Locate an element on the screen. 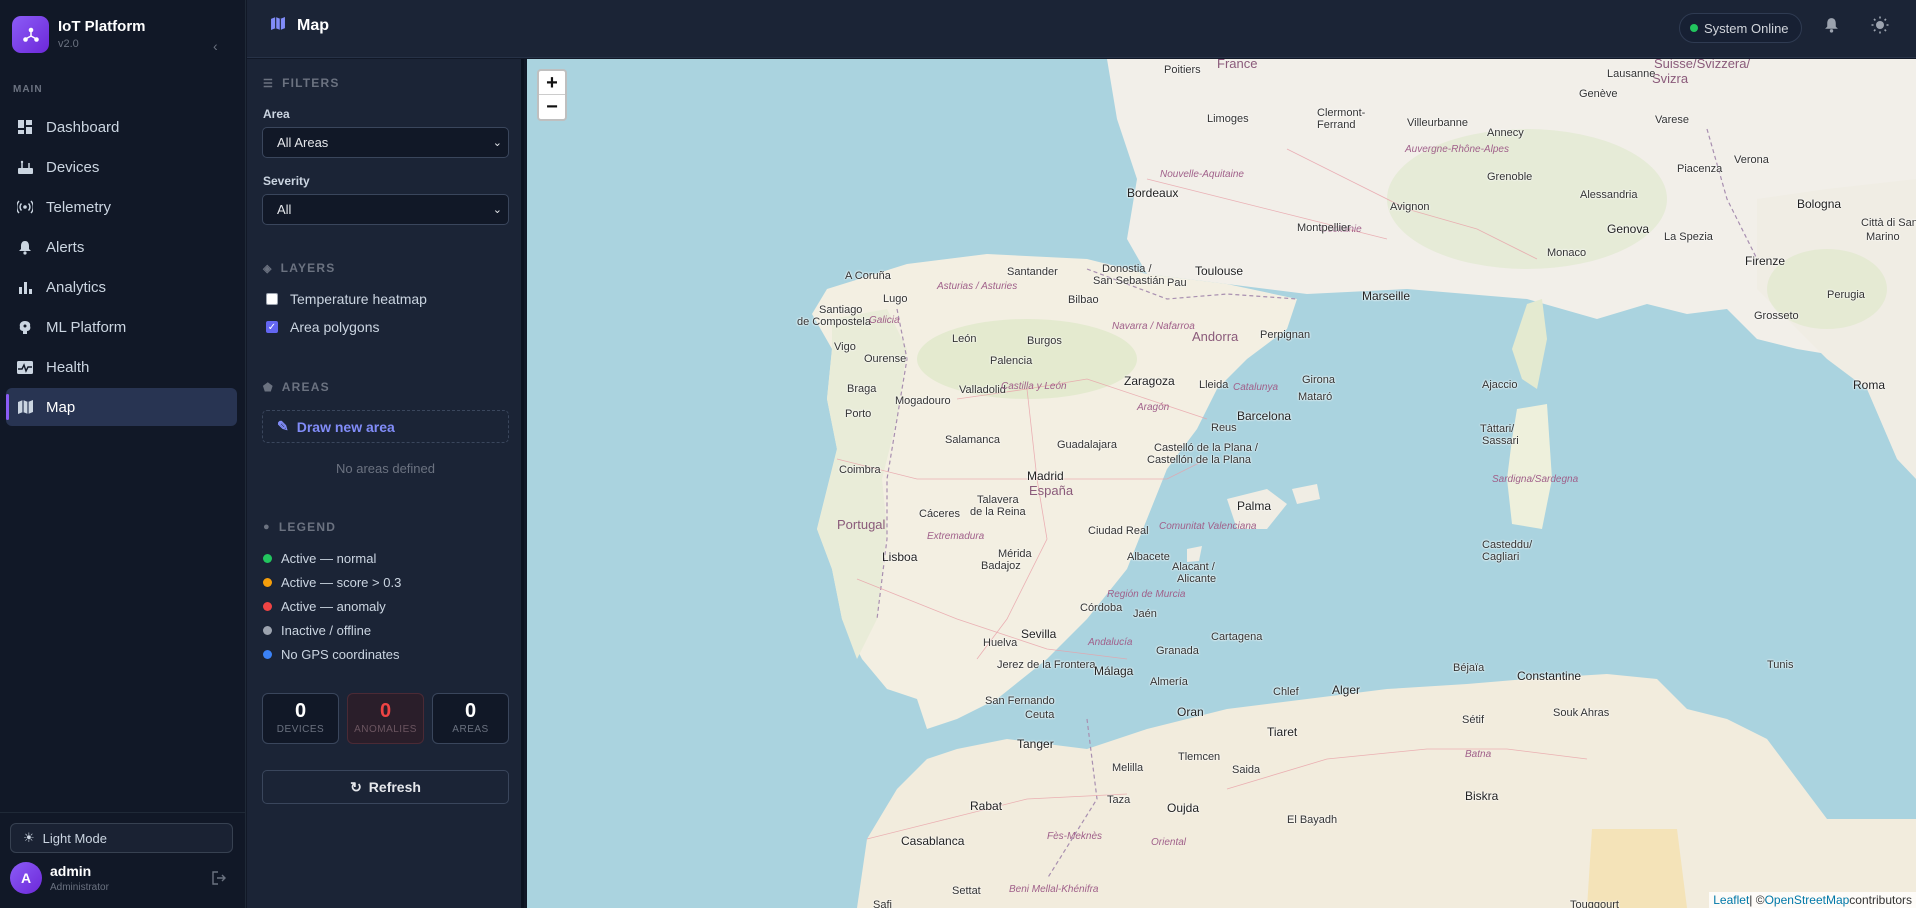 This screenshot has width=1916, height=908. map-label: Perugia is located at coordinates (1846, 295).